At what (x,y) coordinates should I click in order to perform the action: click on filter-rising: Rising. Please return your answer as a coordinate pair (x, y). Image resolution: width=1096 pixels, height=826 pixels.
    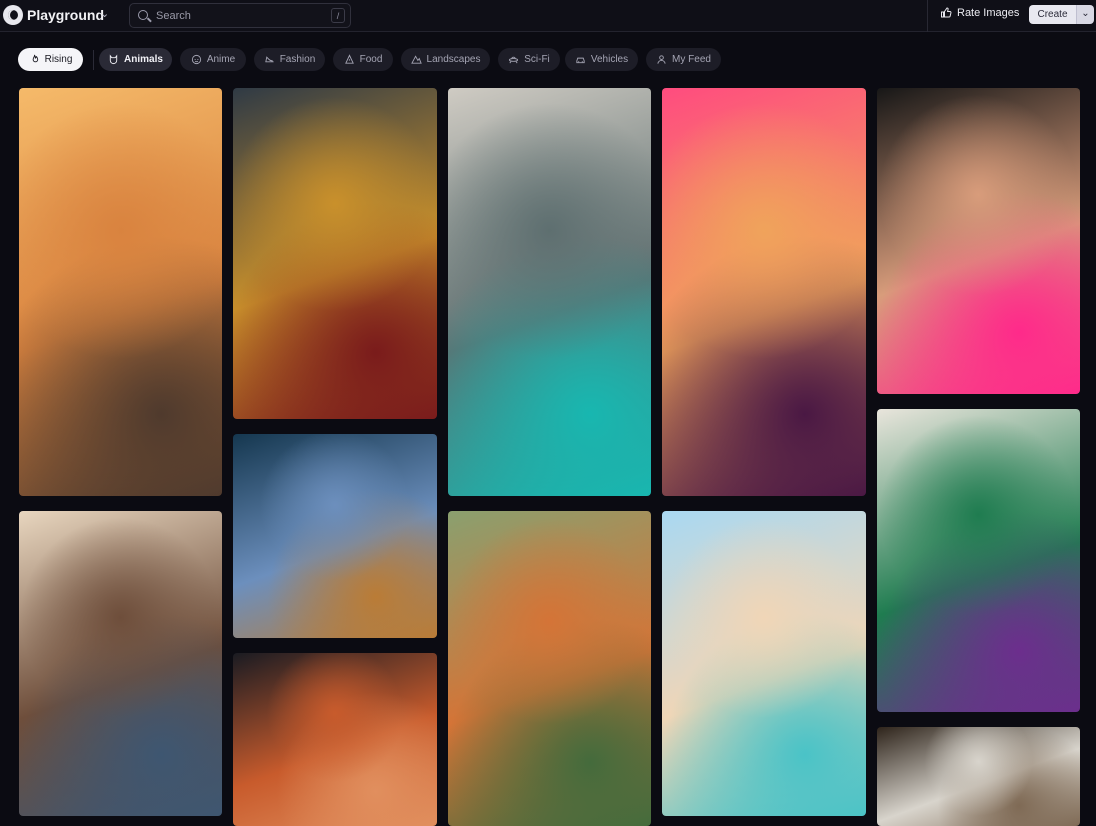
    Looking at the image, I should click on (50, 59).